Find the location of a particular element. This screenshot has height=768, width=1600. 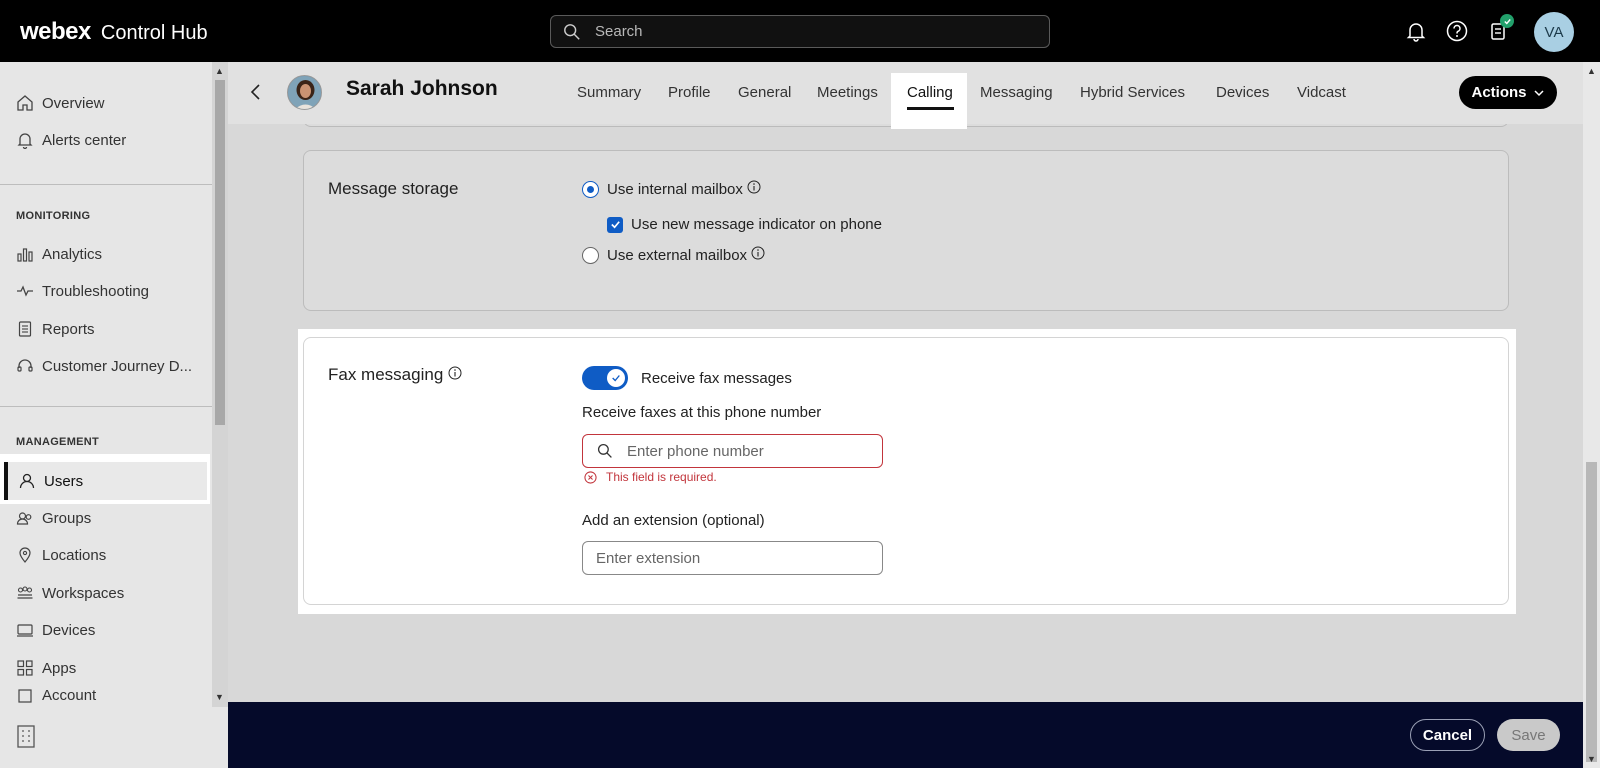

tab-calling: Calling is located at coordinates (930, 92).